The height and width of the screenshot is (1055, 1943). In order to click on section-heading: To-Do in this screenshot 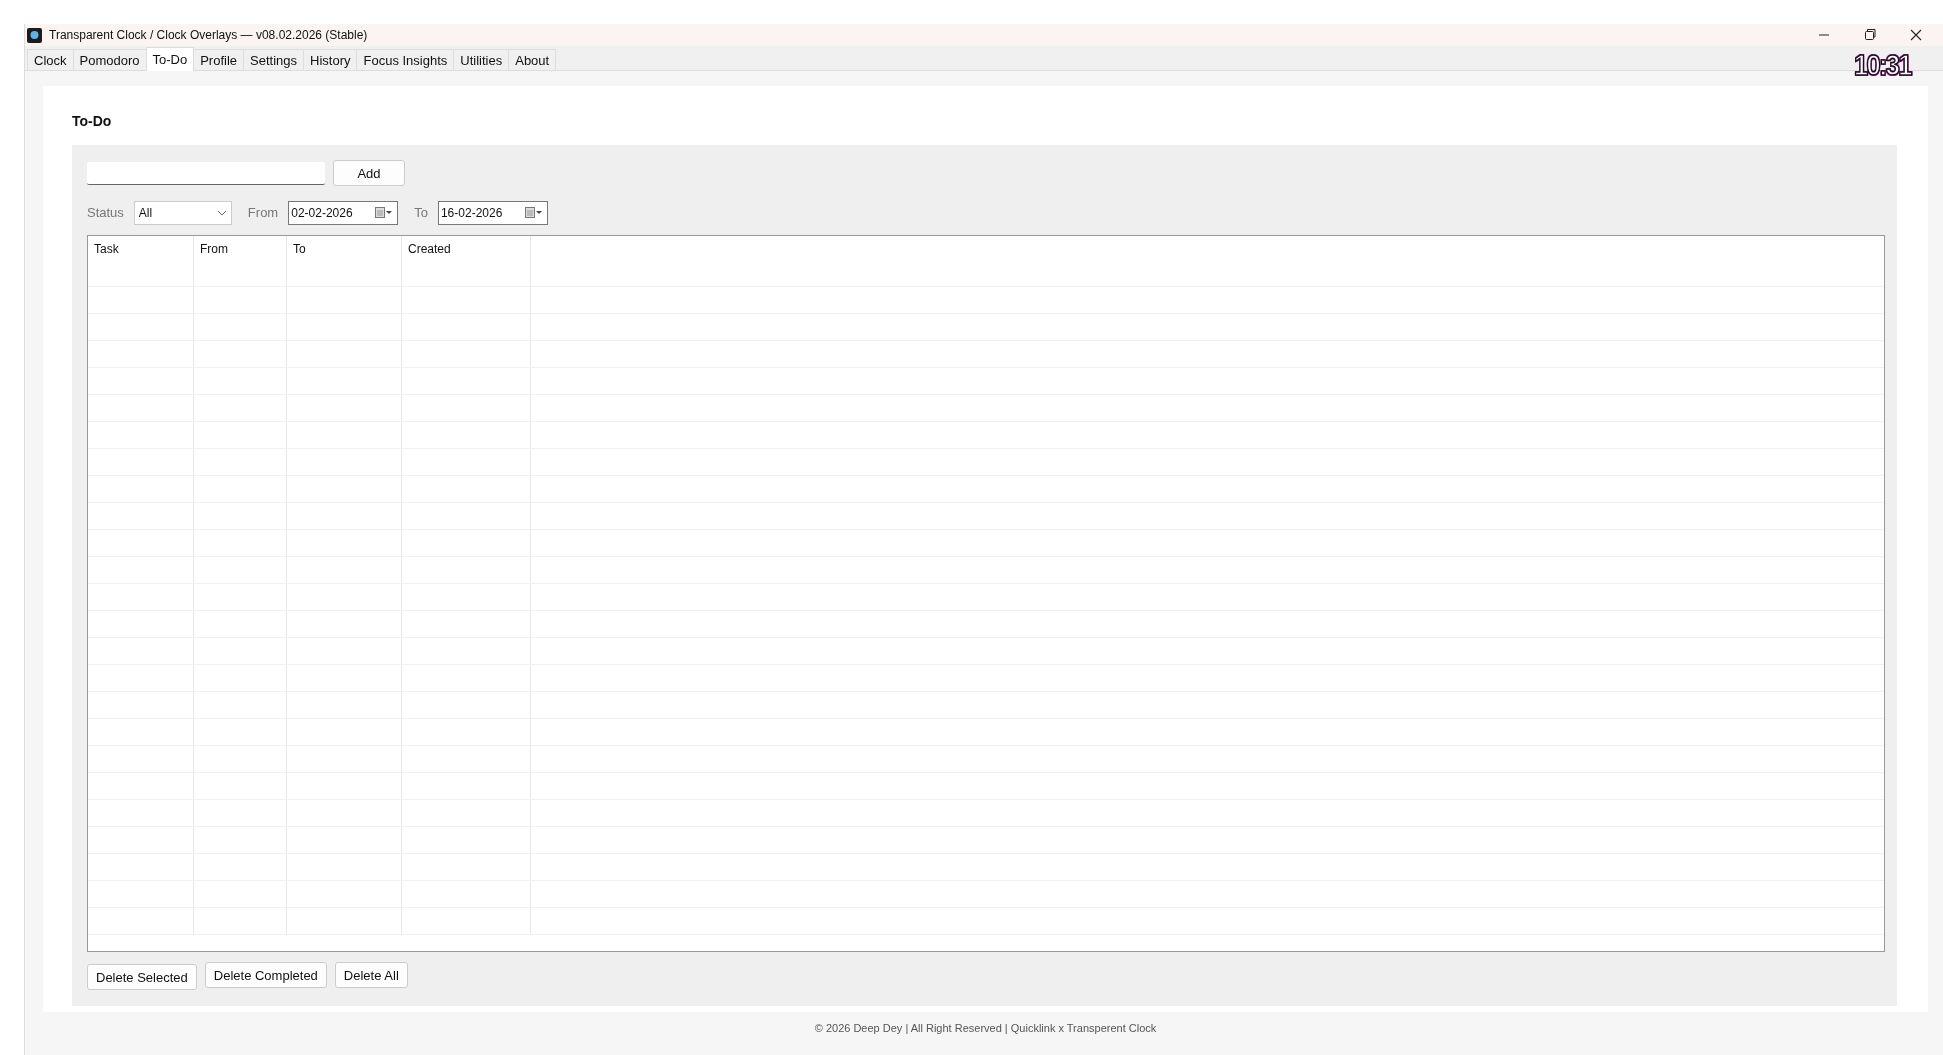, I will do `click(92, 122)`.